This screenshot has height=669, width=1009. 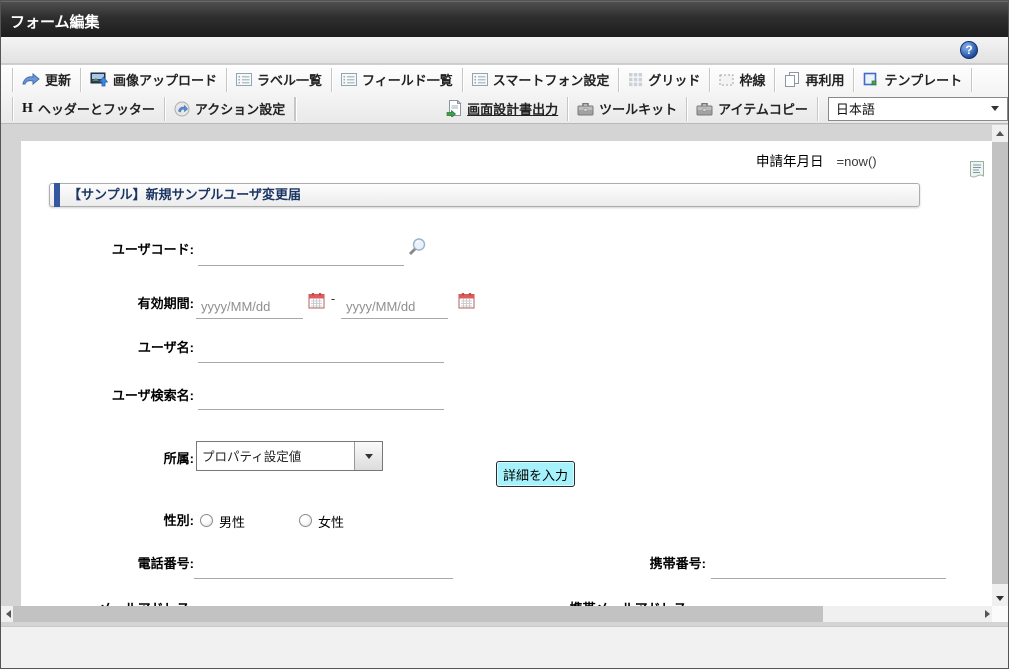 I want to click on window-titlebar: フォーム編集, so click(x=504, y=19).